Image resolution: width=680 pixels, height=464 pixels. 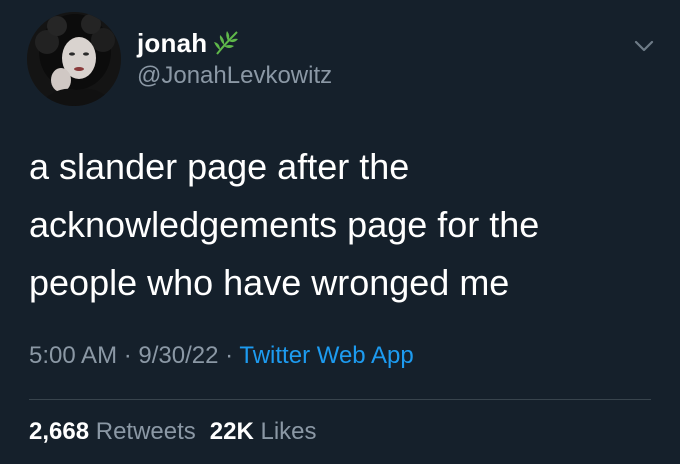 I want to click on chevron-down-icon, so click(x=644, y=46).